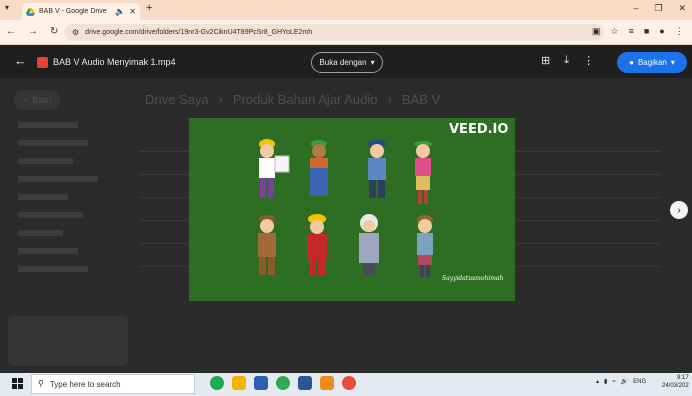 The image size is (692, 396). I want to click on open-with-label: Buka dengan, so click(343, 62).